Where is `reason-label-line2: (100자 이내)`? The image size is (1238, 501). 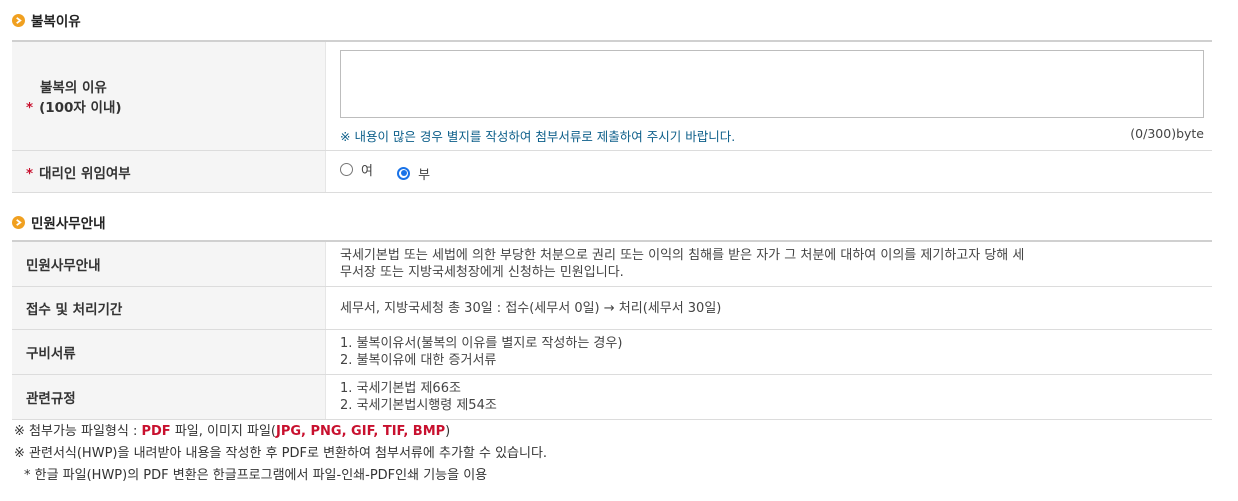
reason-label-line2: (100자 이내) is located at coordinates (80, 108).